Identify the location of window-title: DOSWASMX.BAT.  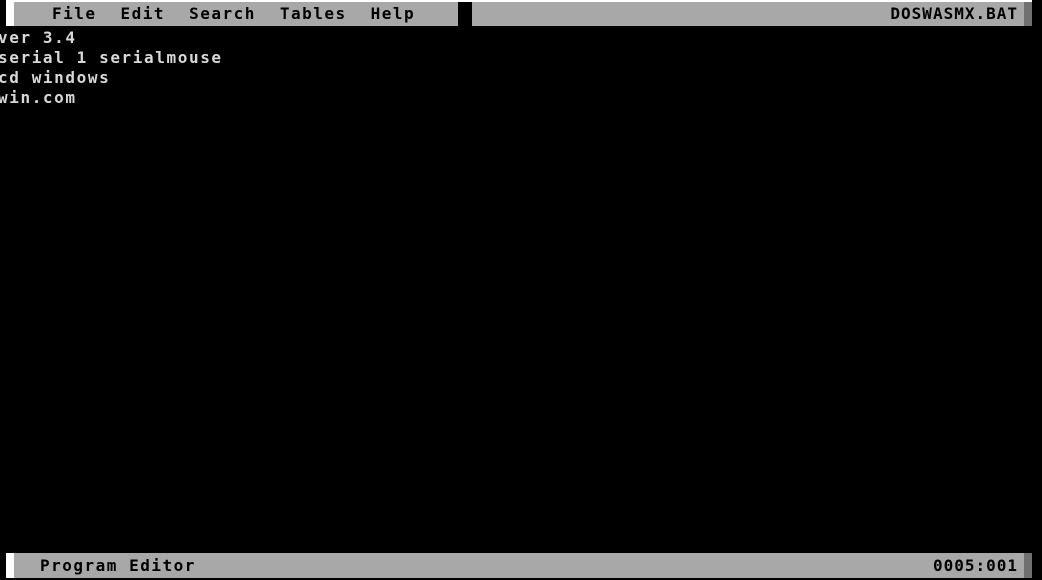
(954, 13).